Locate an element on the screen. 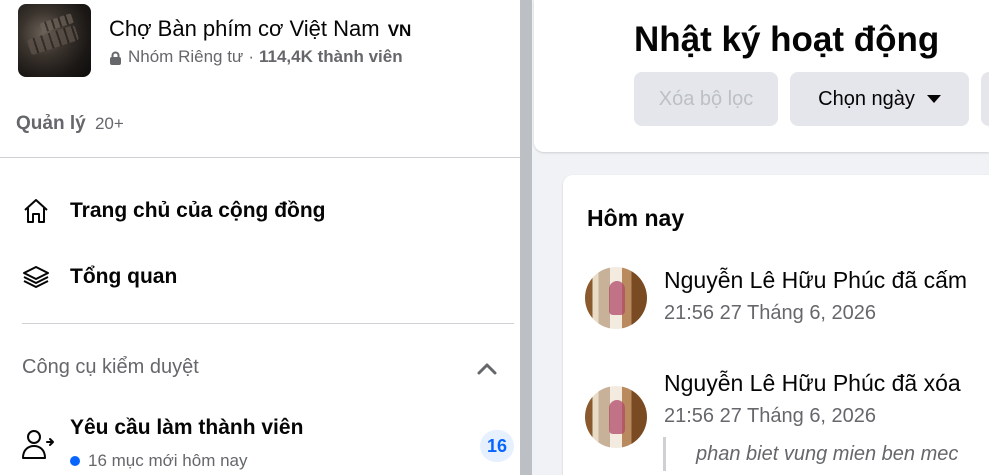 This screenshot has height=475, width=989. group-members: 114,4K thành viên is located at coordinates (331, 57).